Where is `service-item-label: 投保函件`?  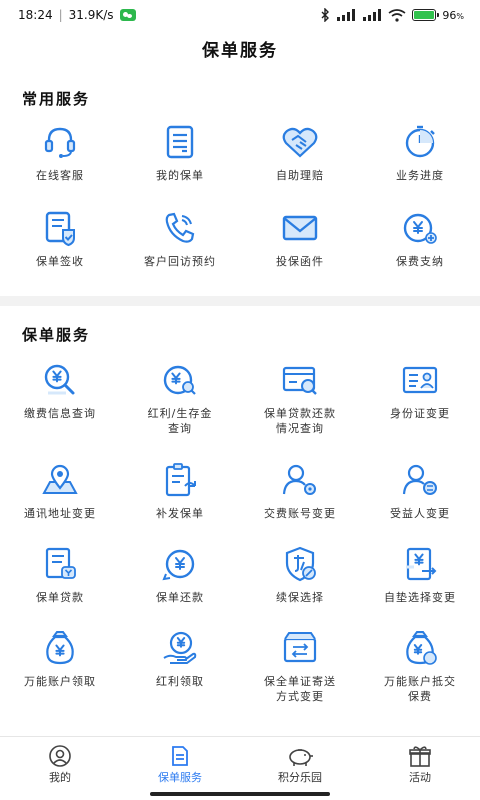 service-item-label: 投保函件 is located at coordinates (300, 261).